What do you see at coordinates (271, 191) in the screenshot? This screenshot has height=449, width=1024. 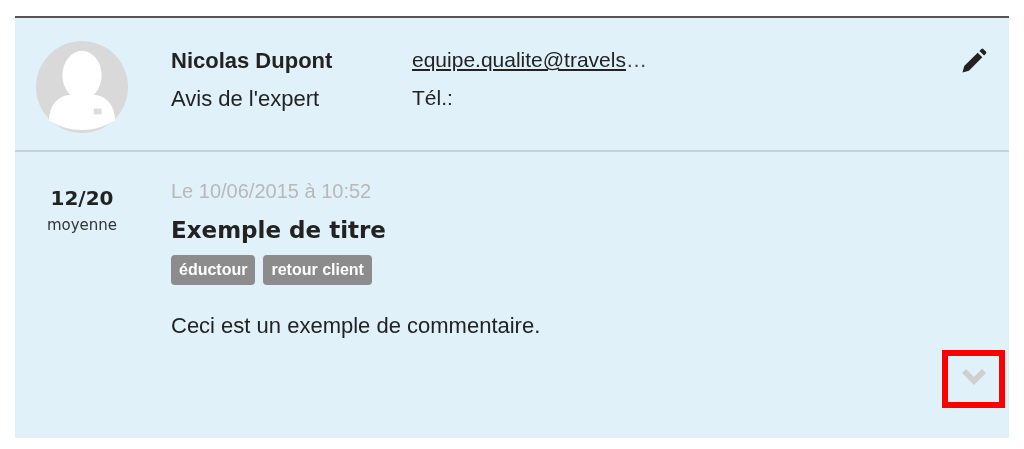 I see `review-date: Le 10/06/2015 à 10:52` at bounding box center [271, 191].